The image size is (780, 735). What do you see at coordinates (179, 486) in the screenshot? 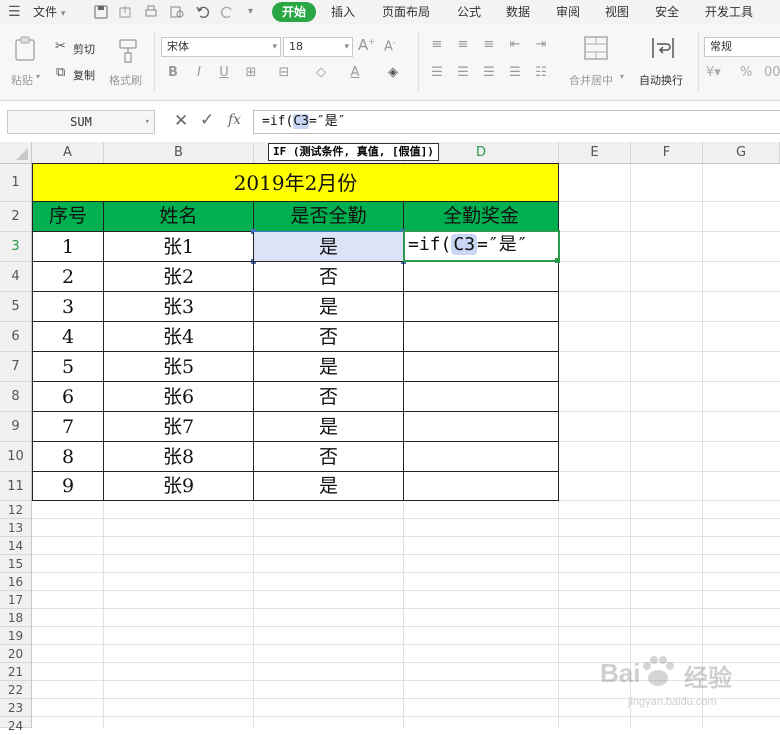
I see `table-cell: 张9` at bounding box center [179, 486].